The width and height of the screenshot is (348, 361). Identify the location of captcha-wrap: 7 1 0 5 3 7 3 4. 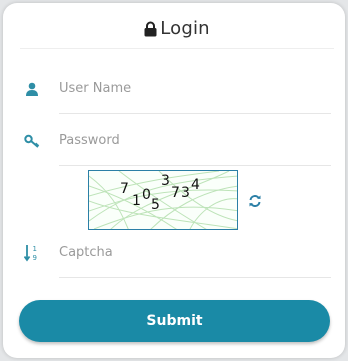
(163, 200).